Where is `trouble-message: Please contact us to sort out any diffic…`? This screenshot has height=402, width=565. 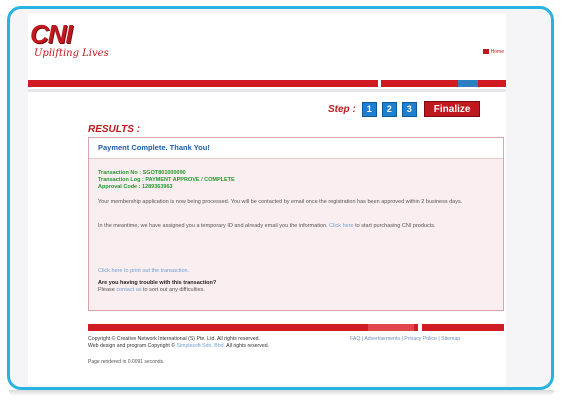
trouble-message: Please contact us to sort out any diffic… is located at coordinates (295, 290).